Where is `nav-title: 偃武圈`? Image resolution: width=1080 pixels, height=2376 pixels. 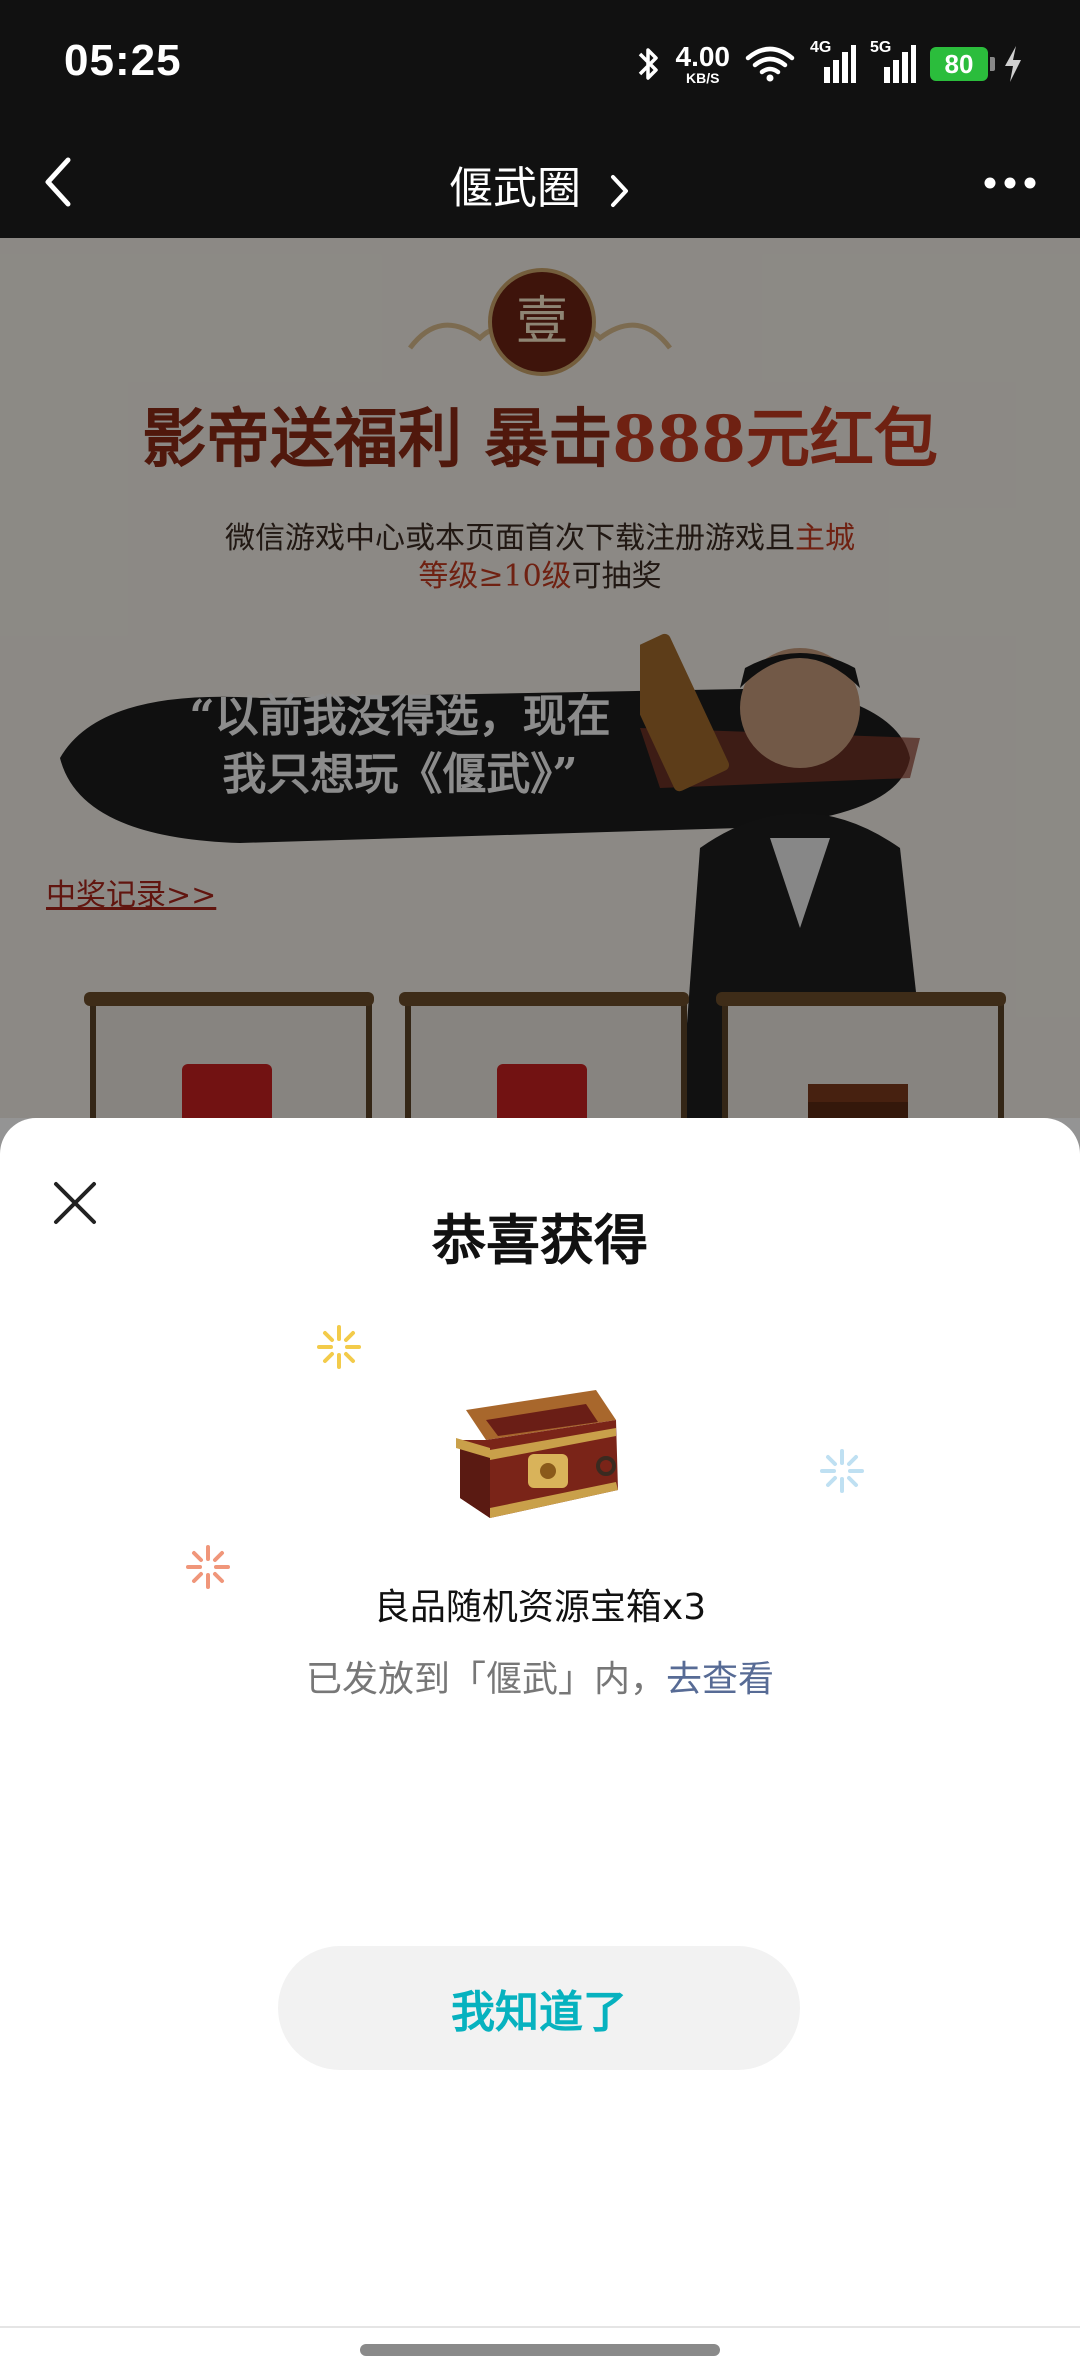 nav-title: 偃武圈 is located at coordinates (540, 184).